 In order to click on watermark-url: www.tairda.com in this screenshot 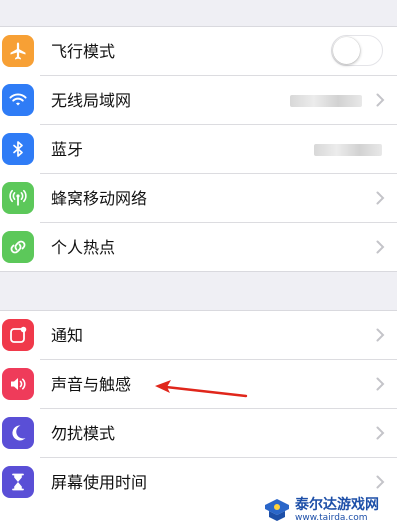, I will do `click(331, 517)`.